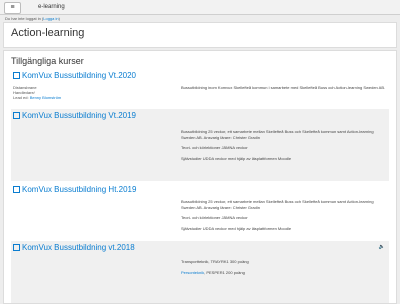  I want to click on course-title-link: KomVux Bussutbildning Ht.2019, so click(74, 189).